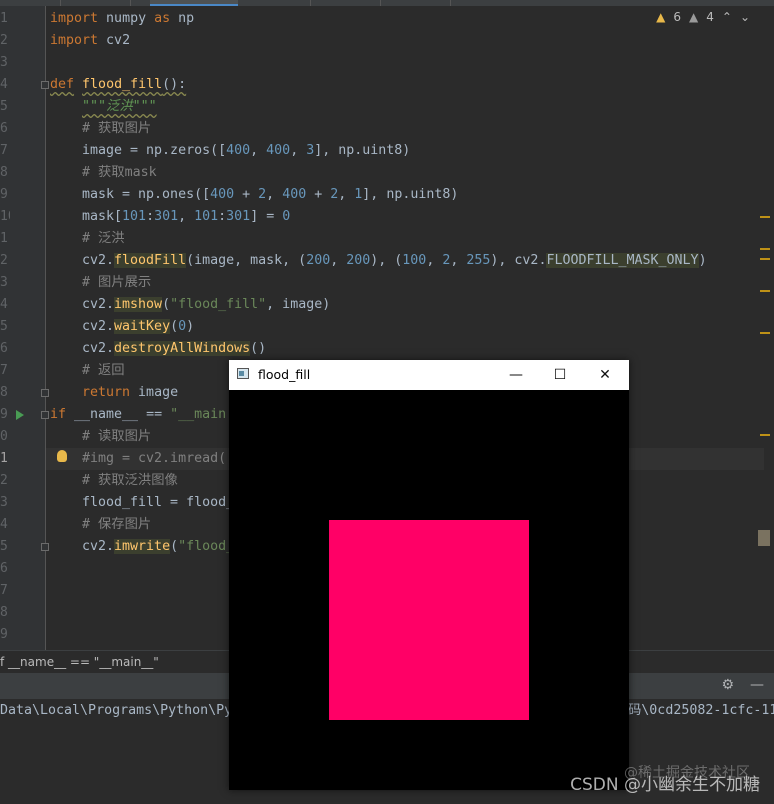 The width and height of the screenshot is (774, 804). Describe the element at coordinates (677, 17) in the screenshot. I see `warning-count: 6` at that location.